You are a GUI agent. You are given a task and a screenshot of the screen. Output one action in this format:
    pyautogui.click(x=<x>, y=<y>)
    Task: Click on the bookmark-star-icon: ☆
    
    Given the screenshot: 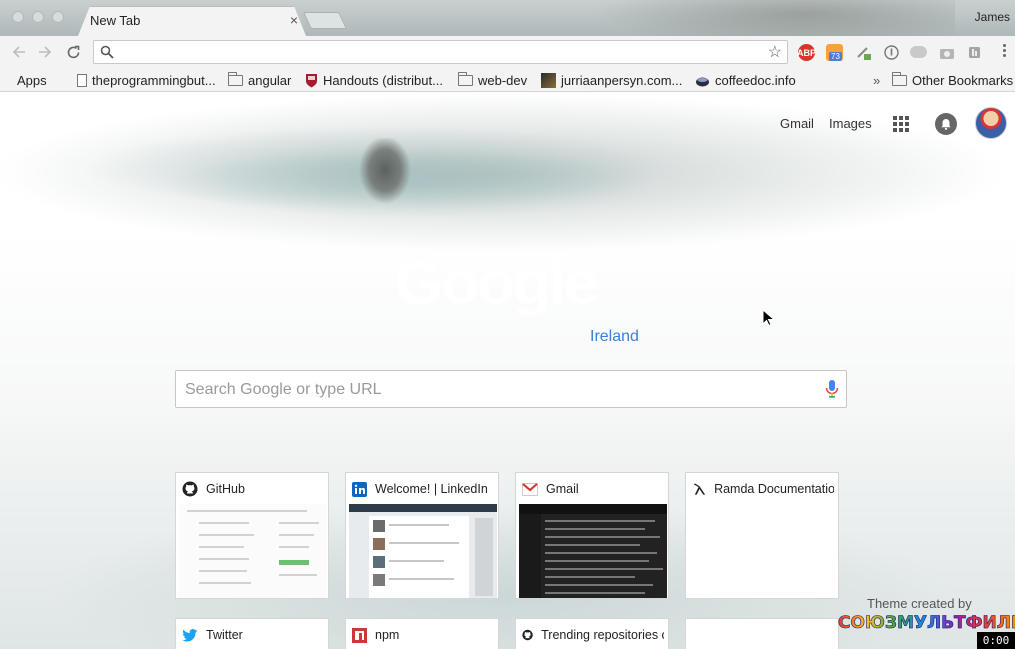 What is the action you would take?
    pyautogui.click(x=775, y=52)
    